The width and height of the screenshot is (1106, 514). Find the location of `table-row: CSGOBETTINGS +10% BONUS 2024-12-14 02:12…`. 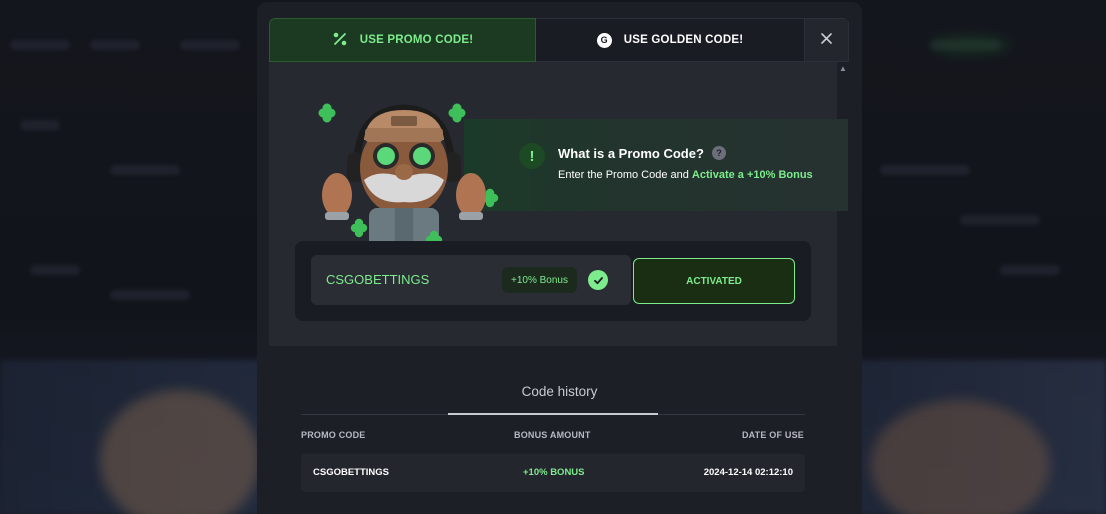

table-row: CSGOBETTINGS +10% BONUS 2024-12-14 02:12… is located at coordinates (553, 473).